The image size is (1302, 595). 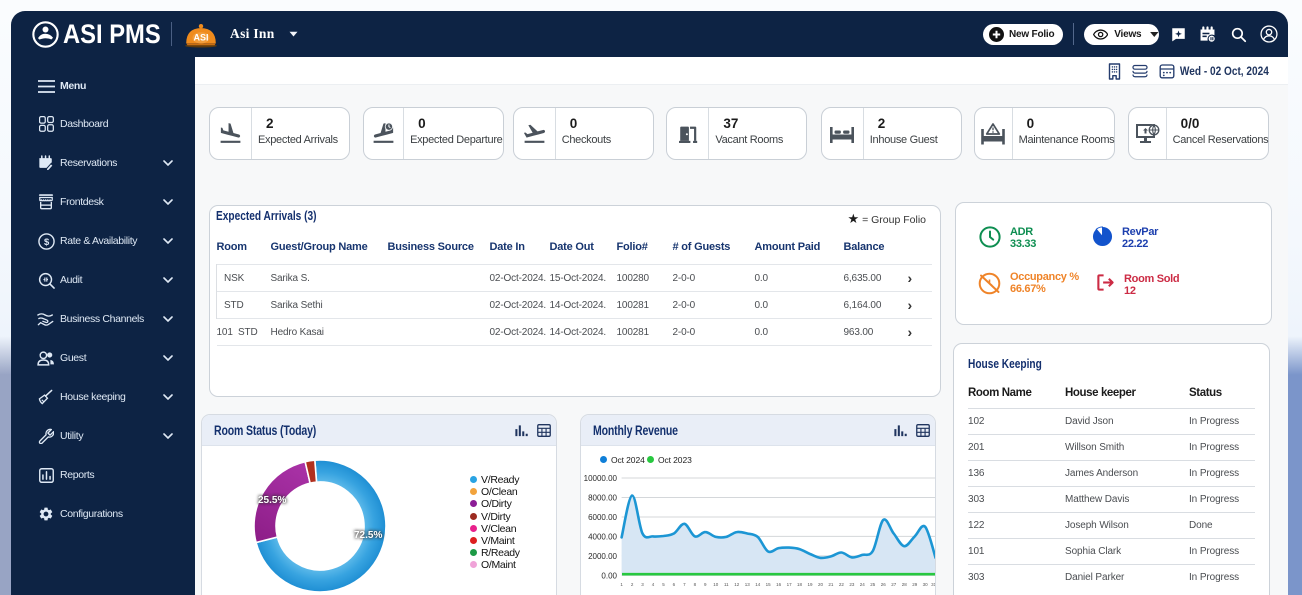 What do you see at coordinates (852, 584) in the screenshot?
I see `svg-text: 23` at bounding box center [852, 584].